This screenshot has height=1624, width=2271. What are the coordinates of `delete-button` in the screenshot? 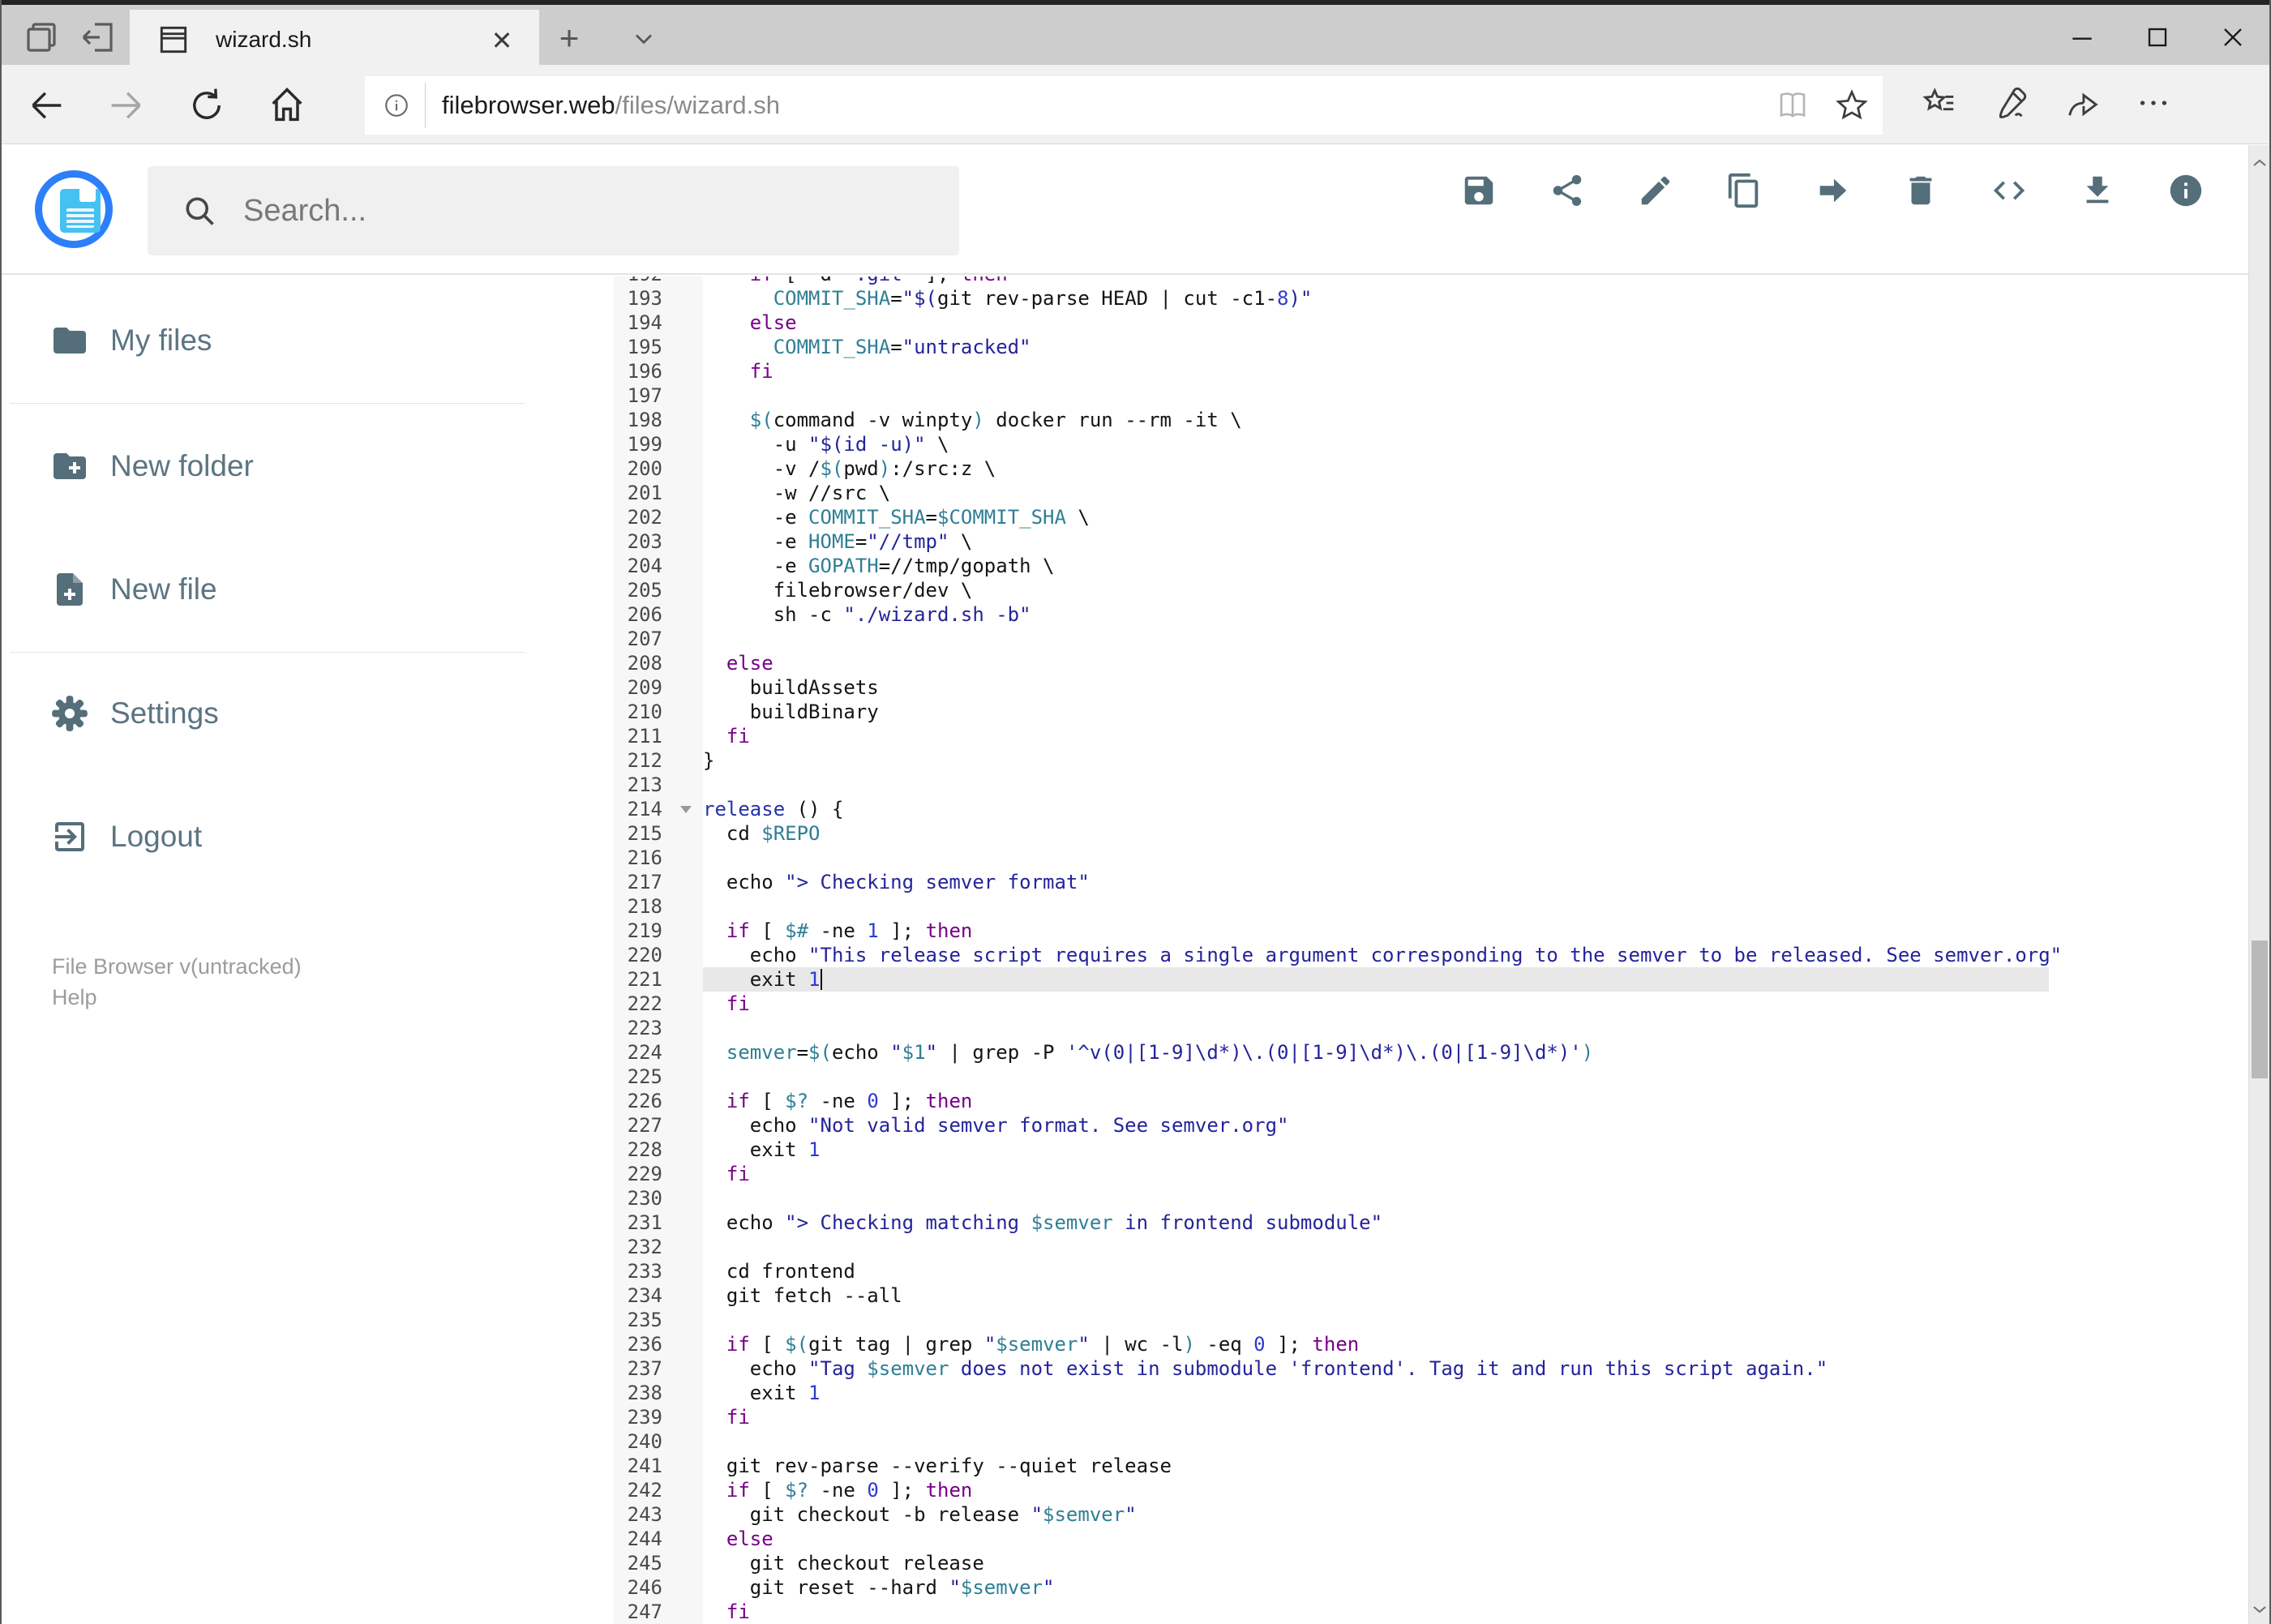 It's located at (1921, 191).